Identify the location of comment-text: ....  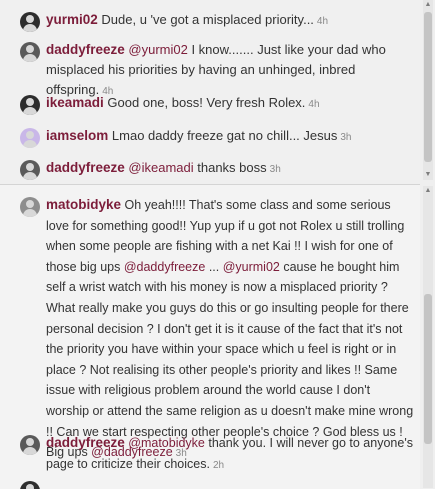
(214, 266).